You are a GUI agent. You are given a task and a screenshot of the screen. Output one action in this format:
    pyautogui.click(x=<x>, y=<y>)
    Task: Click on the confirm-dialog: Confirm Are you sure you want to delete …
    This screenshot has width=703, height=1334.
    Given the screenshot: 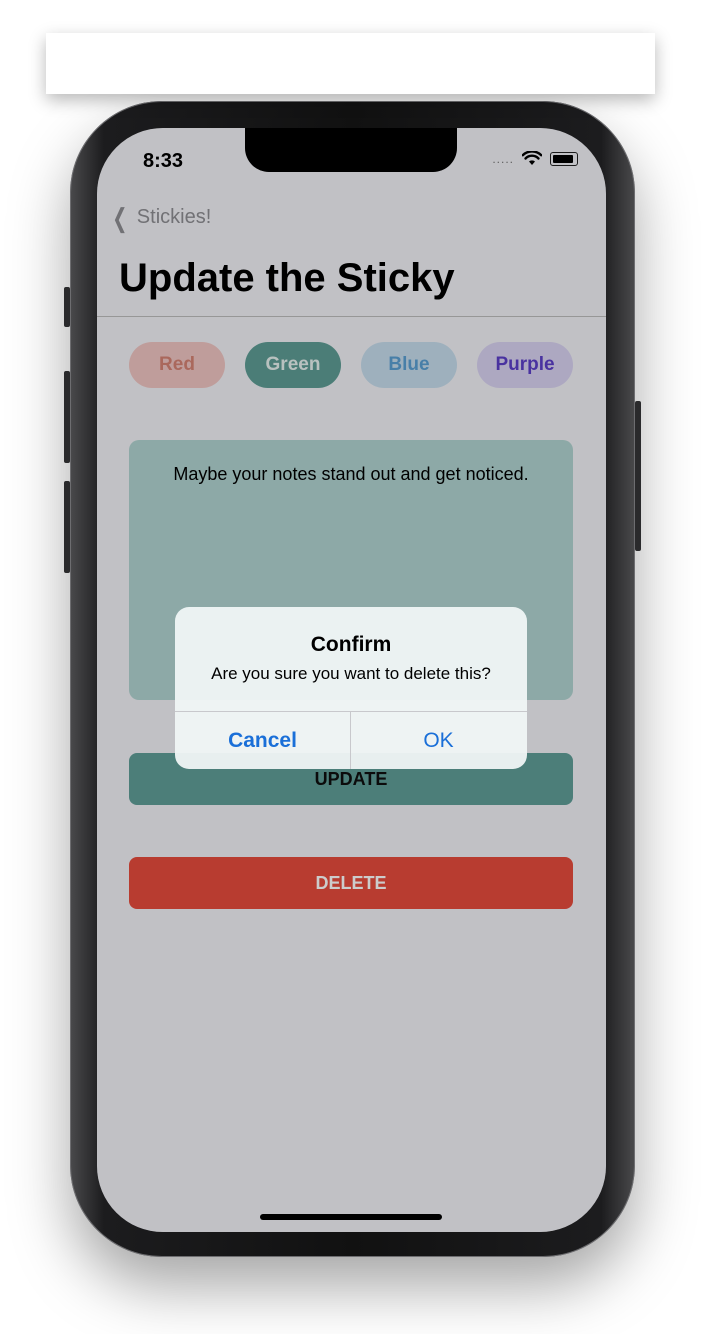 What is the action you would take?
    pyautogui.click(x=351, y=688)
    